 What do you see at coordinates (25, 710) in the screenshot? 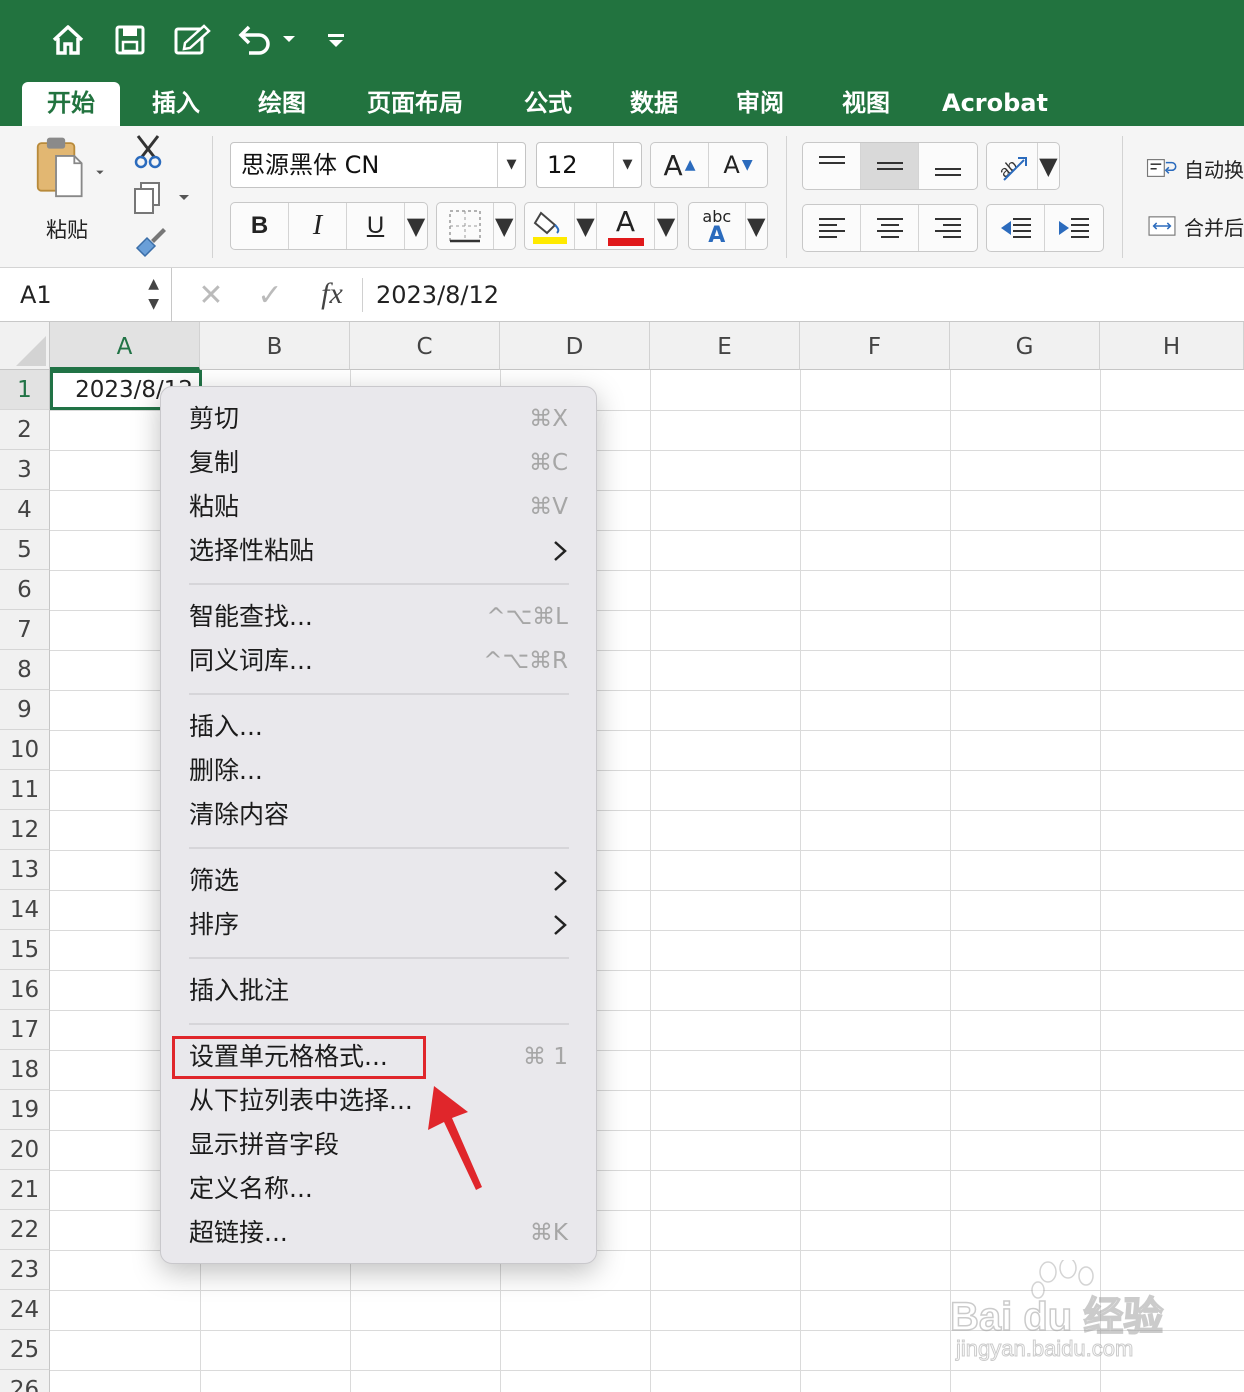
I see `row-header-9: 9` at bounding box center [25, 710].